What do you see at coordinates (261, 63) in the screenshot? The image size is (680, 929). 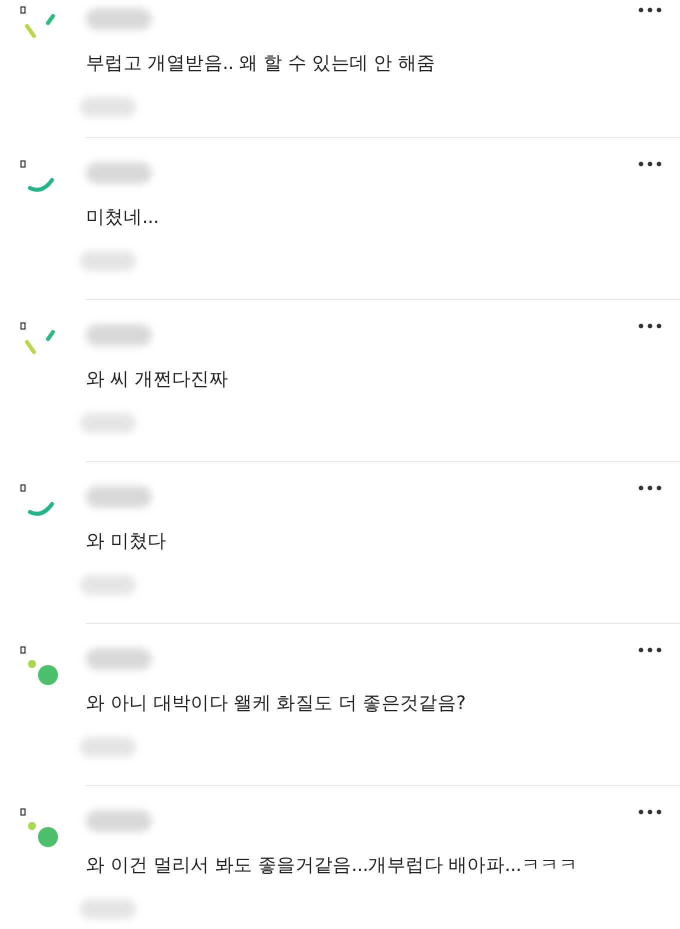 I see `comment-text: 부럽고 개열받음.. 왜 할 수 있는데 안 해줌` at bounding box center [261, 63].